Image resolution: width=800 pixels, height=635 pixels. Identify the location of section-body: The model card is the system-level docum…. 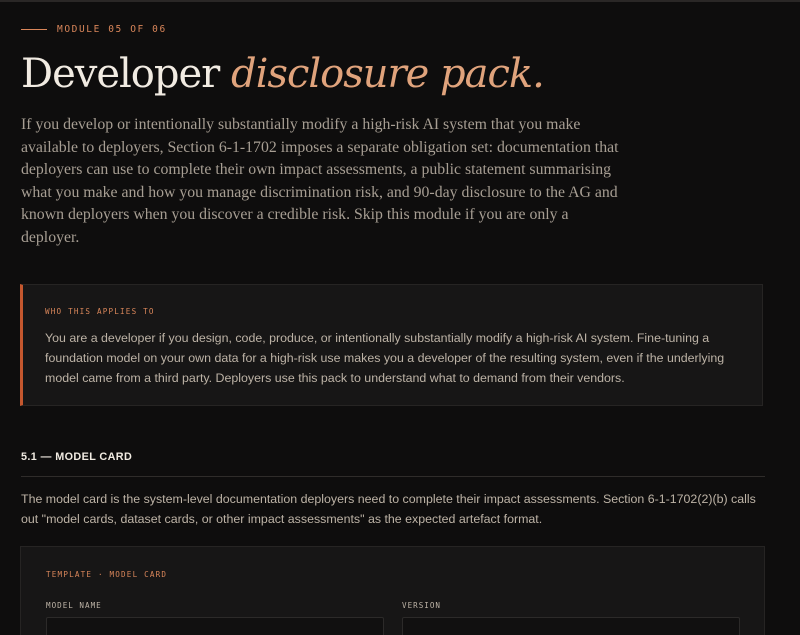
(388, 509).